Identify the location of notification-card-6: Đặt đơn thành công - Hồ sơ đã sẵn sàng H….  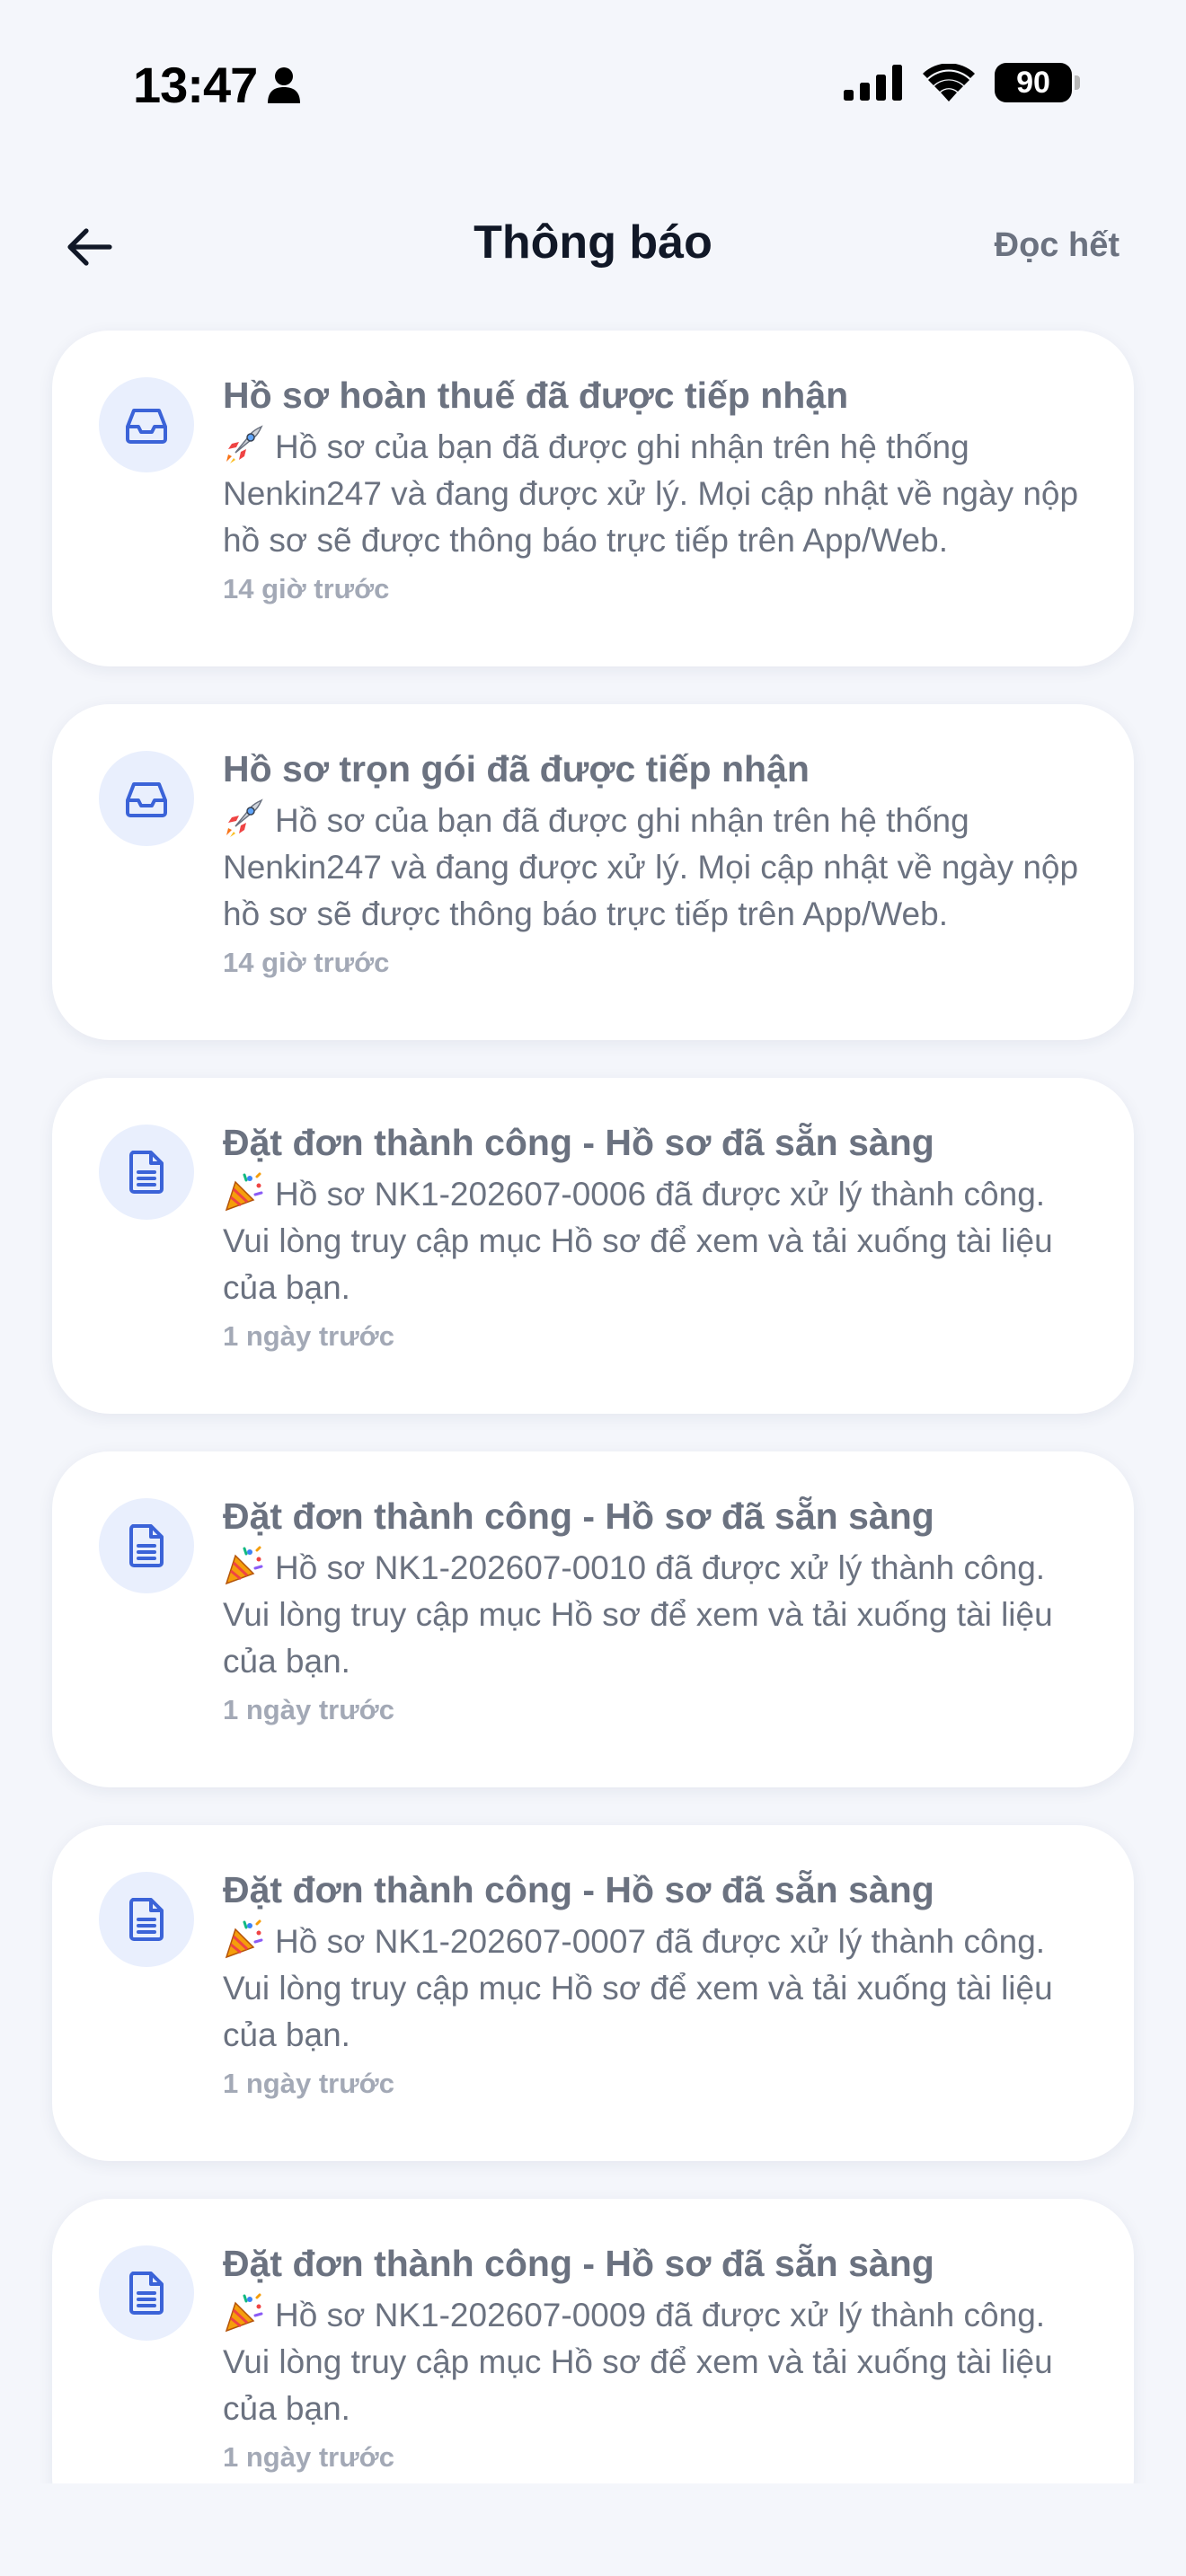
(593, 2341).